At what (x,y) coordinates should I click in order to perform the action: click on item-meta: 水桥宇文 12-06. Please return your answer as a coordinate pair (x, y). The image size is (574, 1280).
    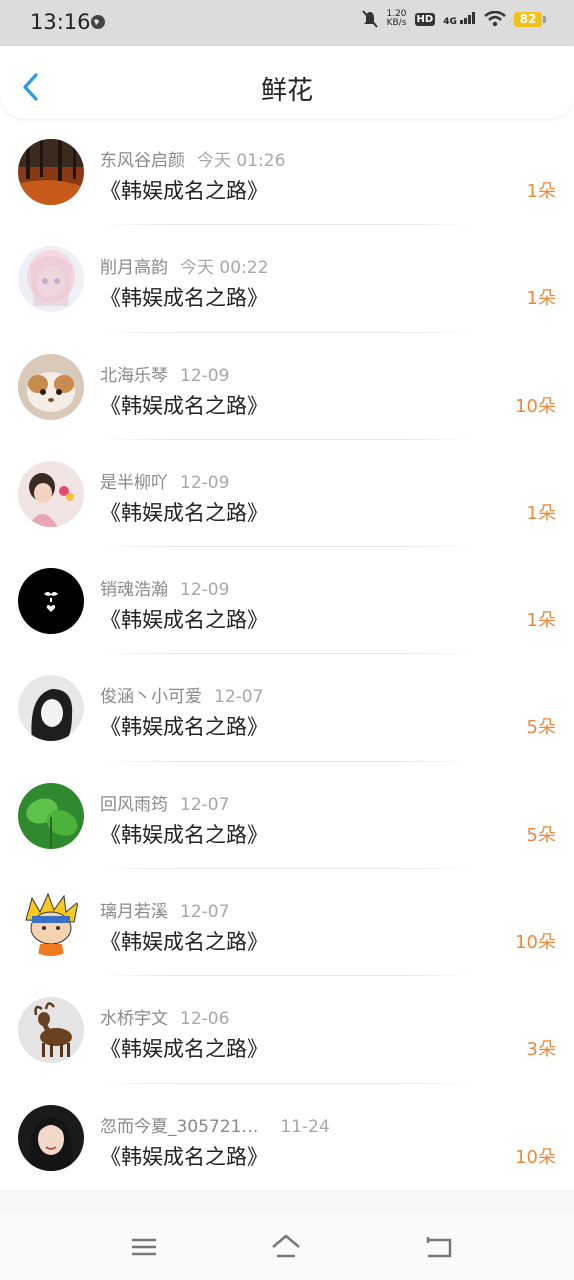
    Looking at the image, I should click on (164, 1016).